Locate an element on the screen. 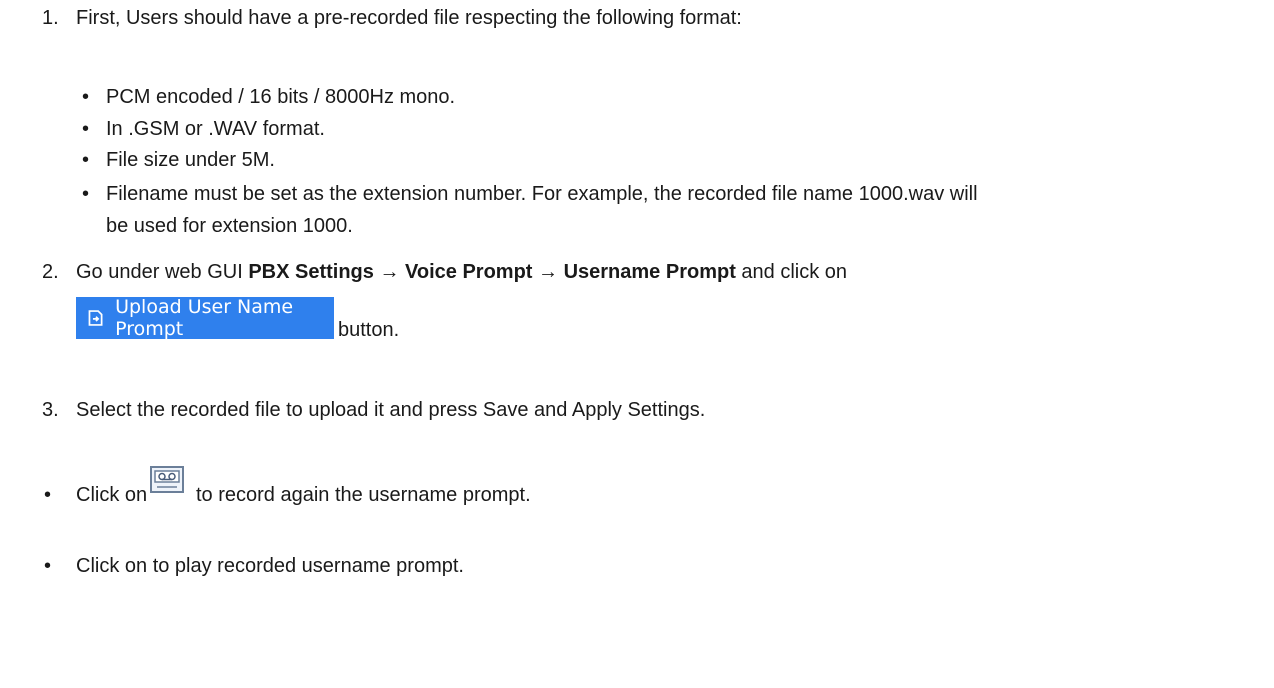 The image size is (1274, 688). step-1-number: 1. is located at coordinates (50, 18).